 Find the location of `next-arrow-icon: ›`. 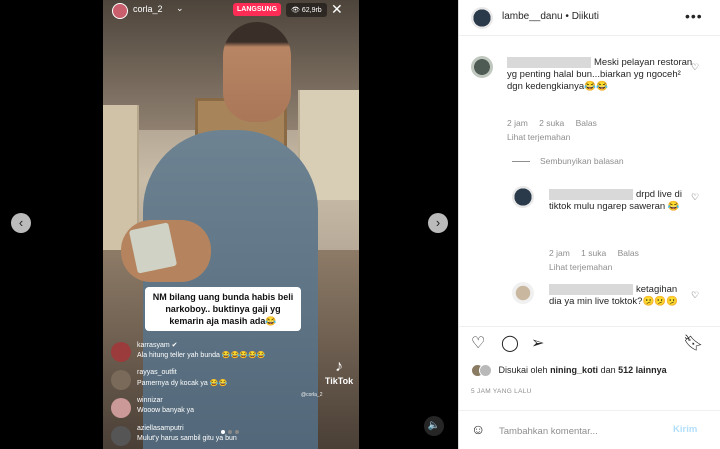

next-arrow-icon: › is located at coordinates (438, 223).